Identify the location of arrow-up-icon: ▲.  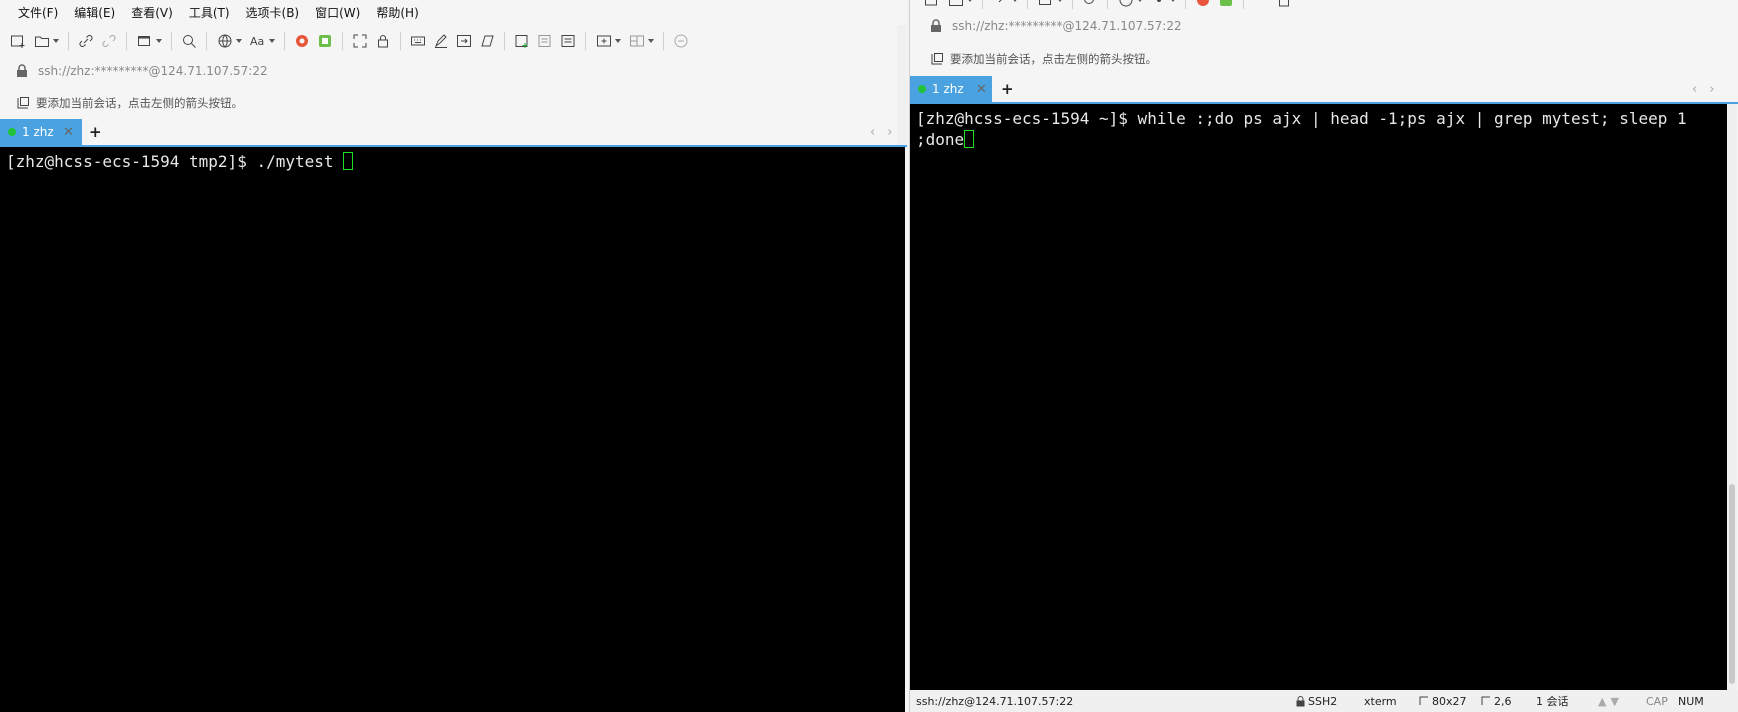
(1602, 701).